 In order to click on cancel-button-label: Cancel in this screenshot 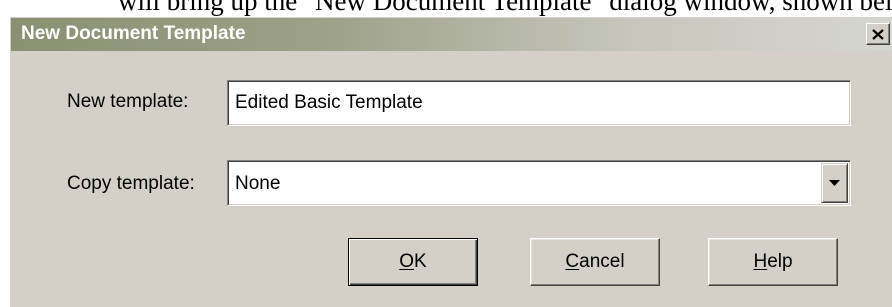, I will do `click(594, 262)`.